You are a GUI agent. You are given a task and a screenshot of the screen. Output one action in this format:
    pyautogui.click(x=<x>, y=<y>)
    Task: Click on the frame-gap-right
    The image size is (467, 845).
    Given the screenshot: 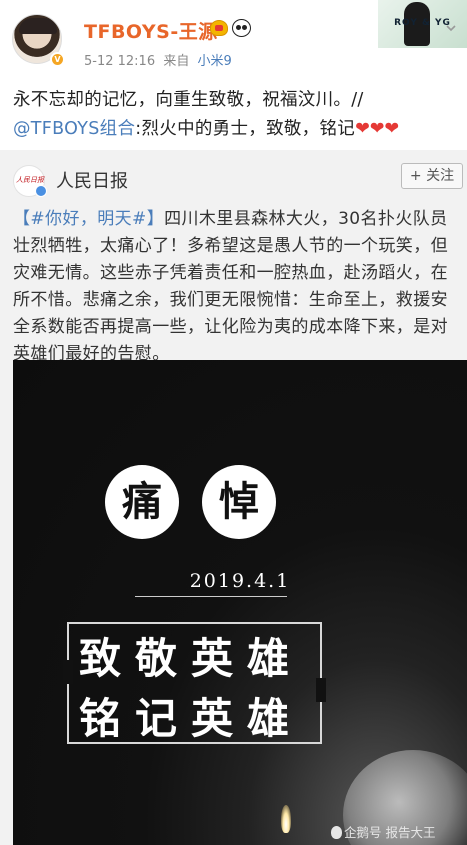 What is the action you would take?
    pyautogui.click(x=321, y=690)
    